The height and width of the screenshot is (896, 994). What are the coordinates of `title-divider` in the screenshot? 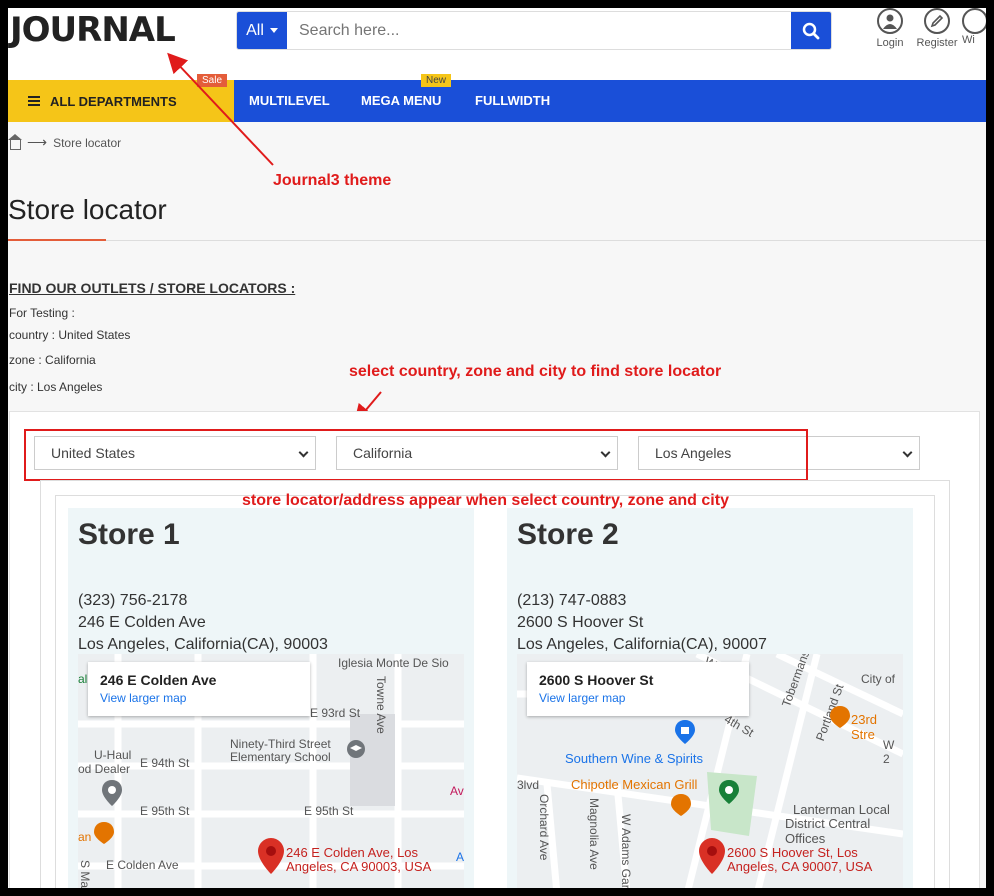 It's located at (497, 240).